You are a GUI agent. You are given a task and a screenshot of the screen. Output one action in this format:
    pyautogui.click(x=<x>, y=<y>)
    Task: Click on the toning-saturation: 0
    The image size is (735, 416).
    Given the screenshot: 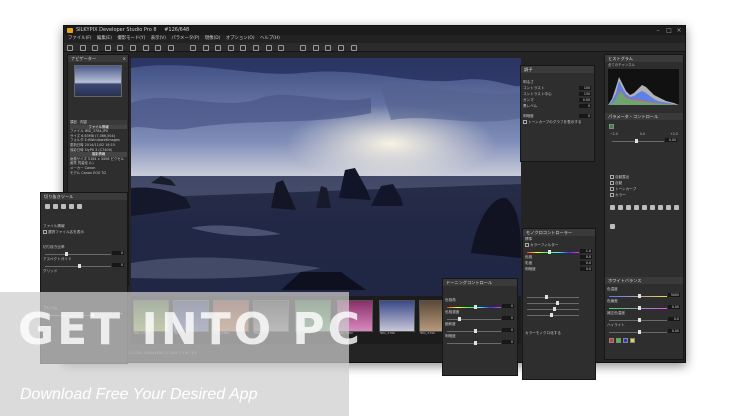 What is the action you would take?
    pyautogui.click(x=480, y=330)
    